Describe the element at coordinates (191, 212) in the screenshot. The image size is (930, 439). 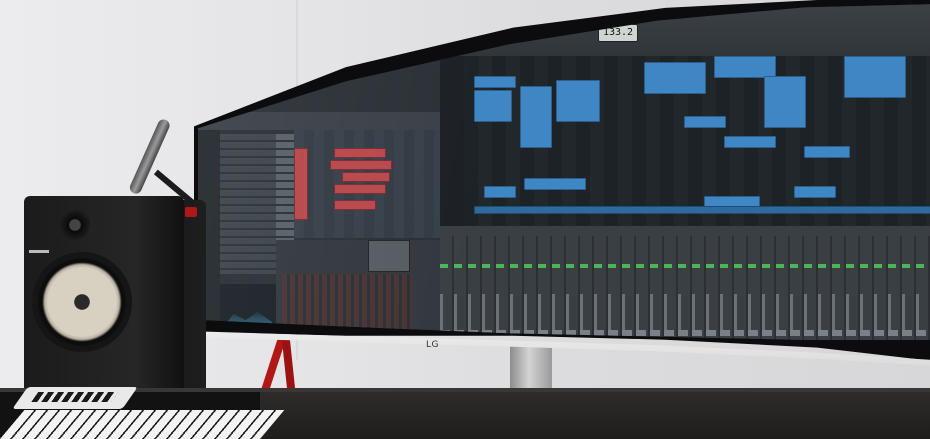
I see `mic-mount-red` at that location.